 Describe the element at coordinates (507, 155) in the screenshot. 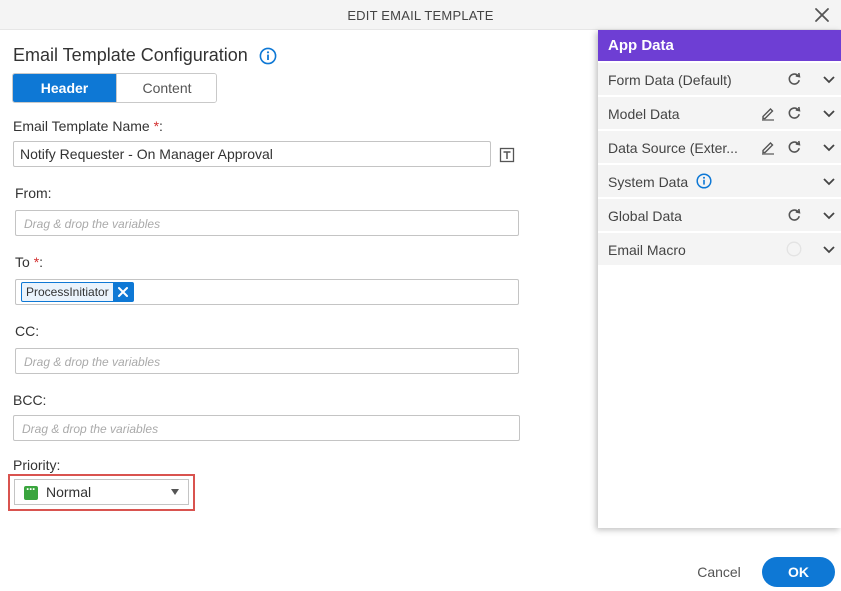

I see `text-format-icon` at that location.